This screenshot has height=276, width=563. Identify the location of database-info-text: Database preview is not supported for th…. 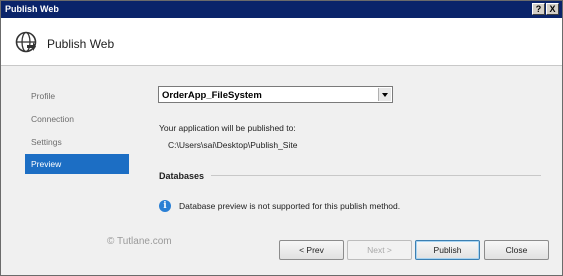
(290, 206).